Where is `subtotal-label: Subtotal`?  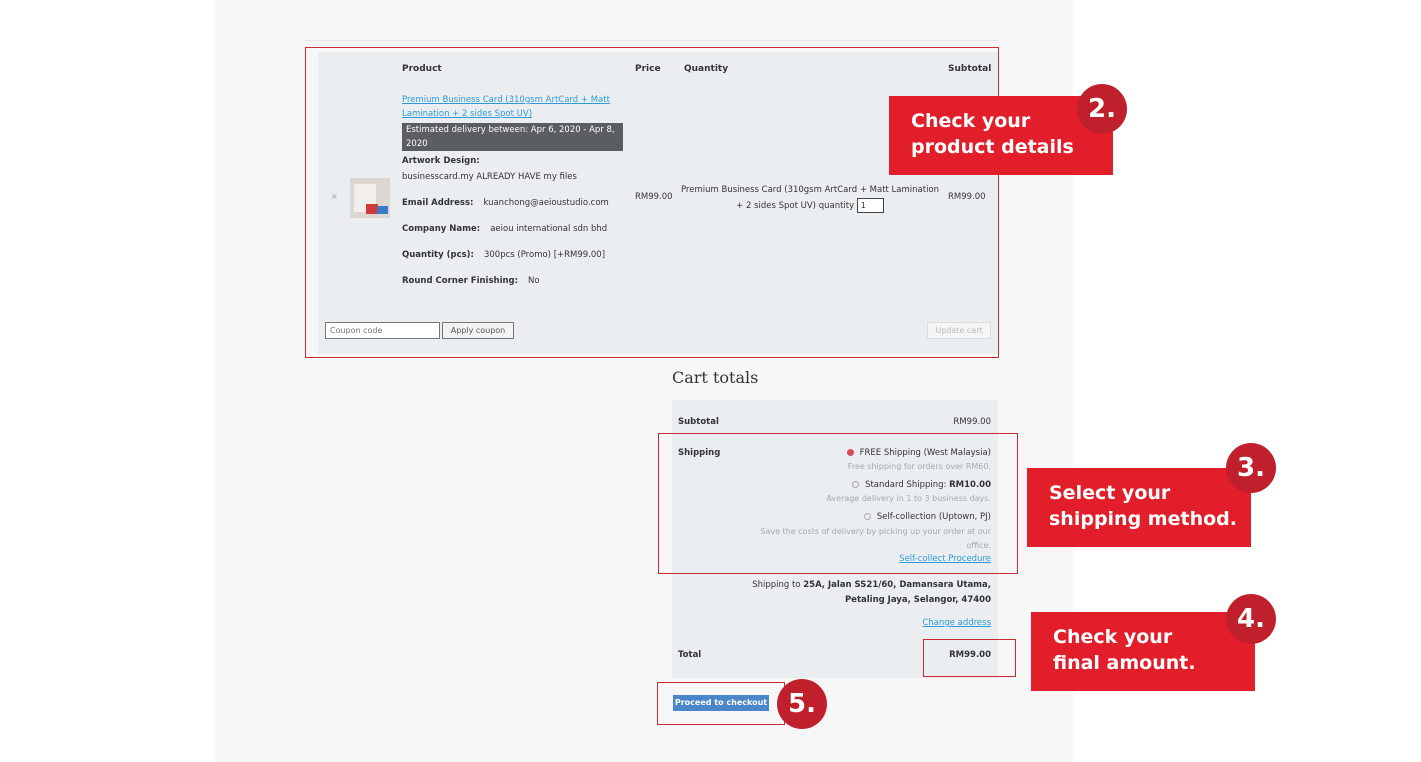 subtotal-label: Subtotal is located at coordinates (698, 422).